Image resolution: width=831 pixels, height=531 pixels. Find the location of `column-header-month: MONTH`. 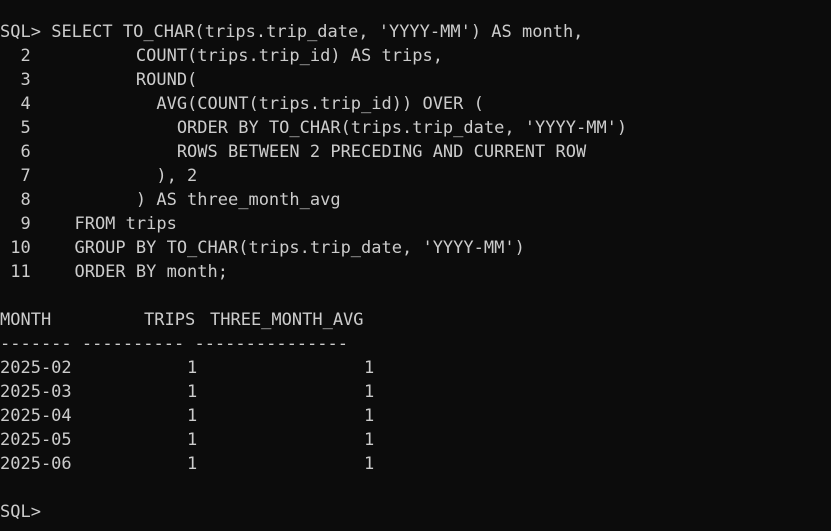

column-header-month: MONTH is located at coordinates (26, 320).